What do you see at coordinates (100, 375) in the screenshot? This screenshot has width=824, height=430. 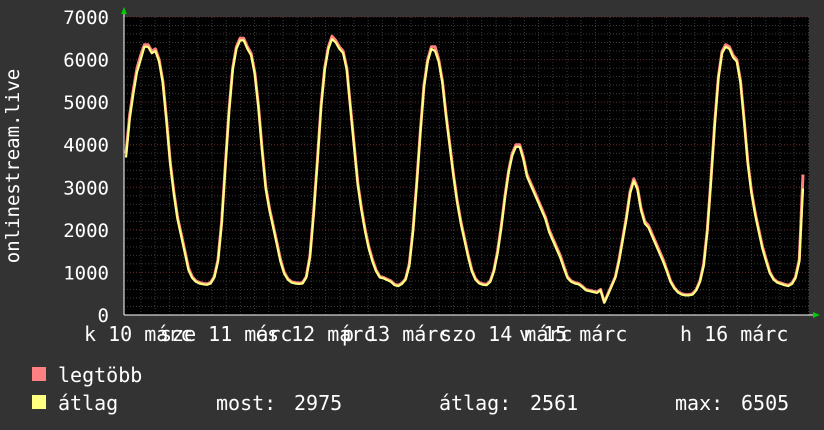 I see `legend-label-max: legtöbb` at bounding box center [100, 375].